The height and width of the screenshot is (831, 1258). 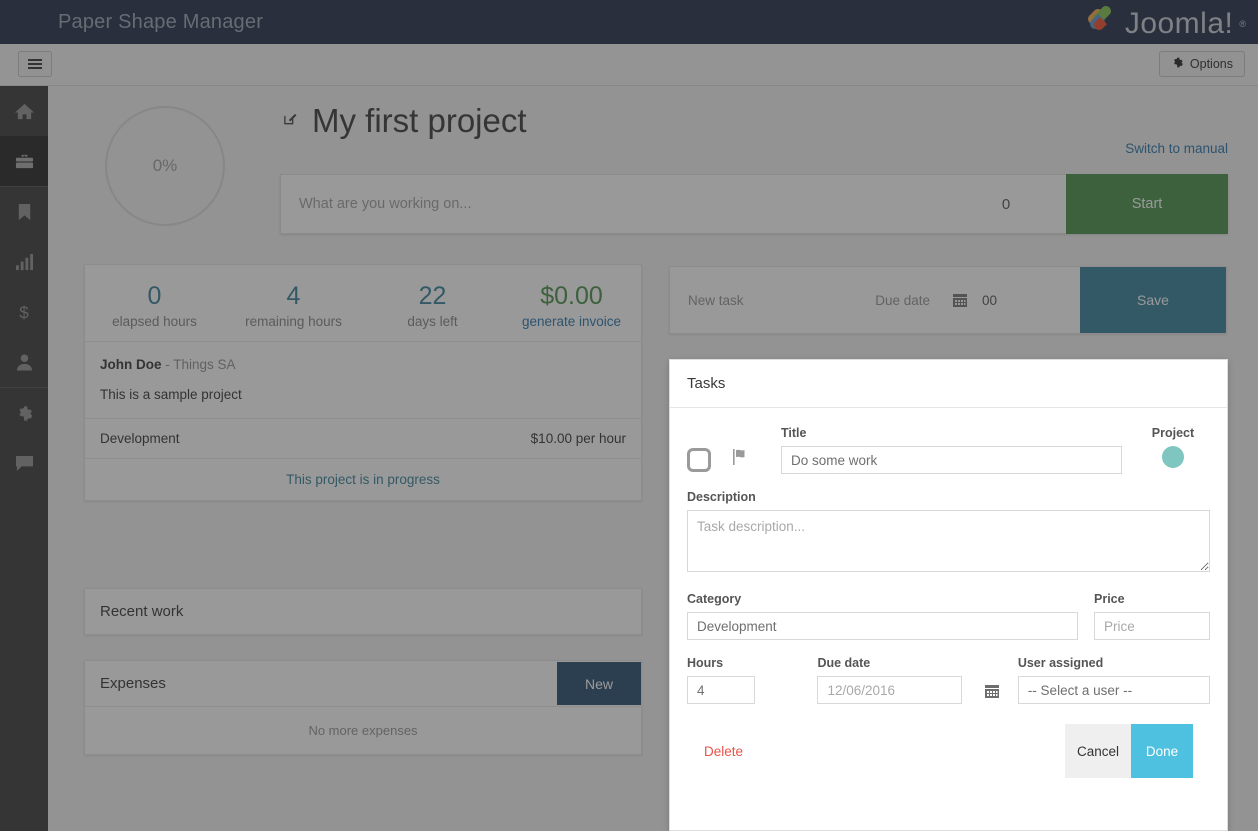 What do you see at coordinates (794, 433) in the screenshot?
I see `task-title-label: Title` at bounding box center [794, 433].